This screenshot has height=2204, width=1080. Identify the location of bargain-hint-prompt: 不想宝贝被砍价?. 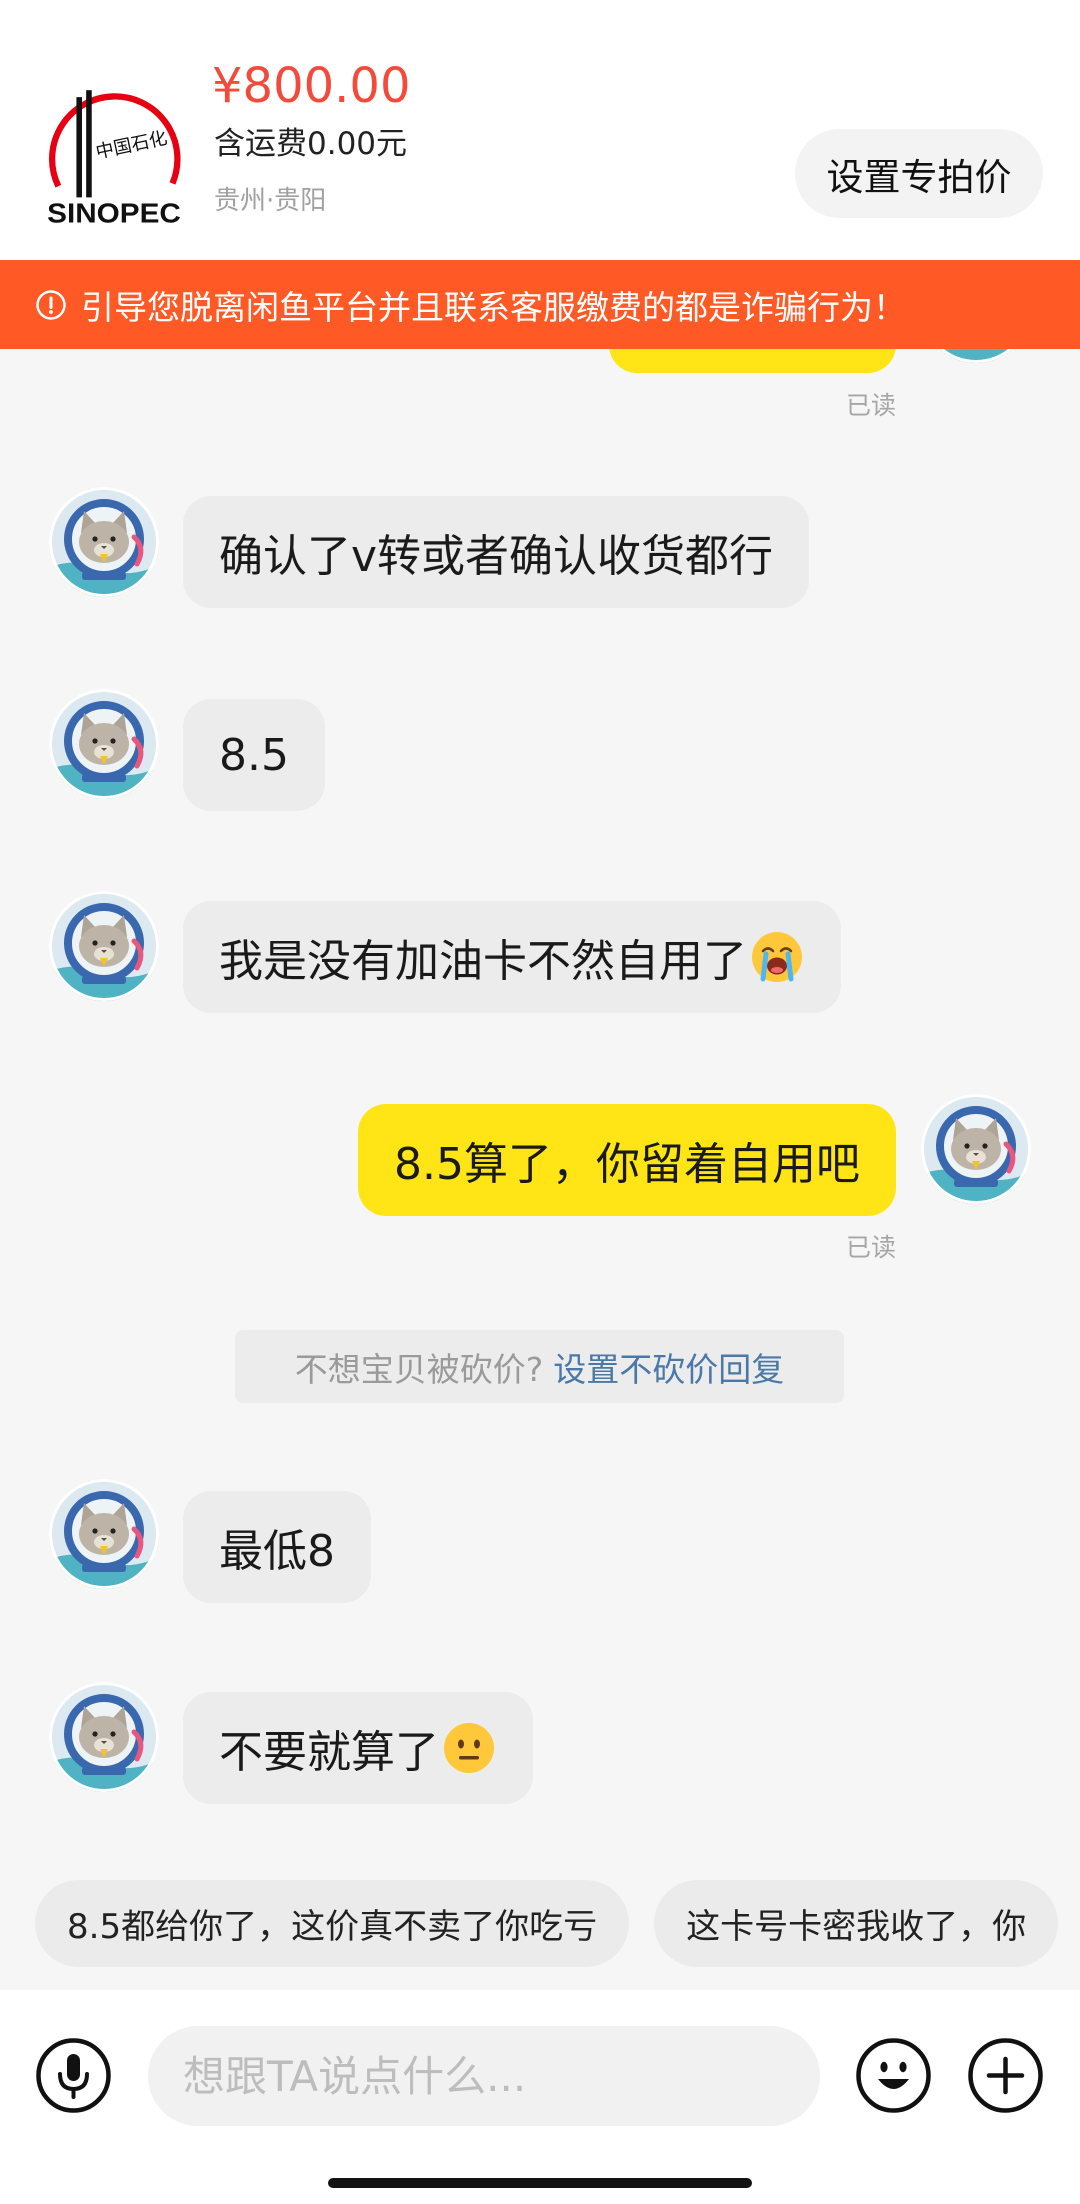
(419, 1369).